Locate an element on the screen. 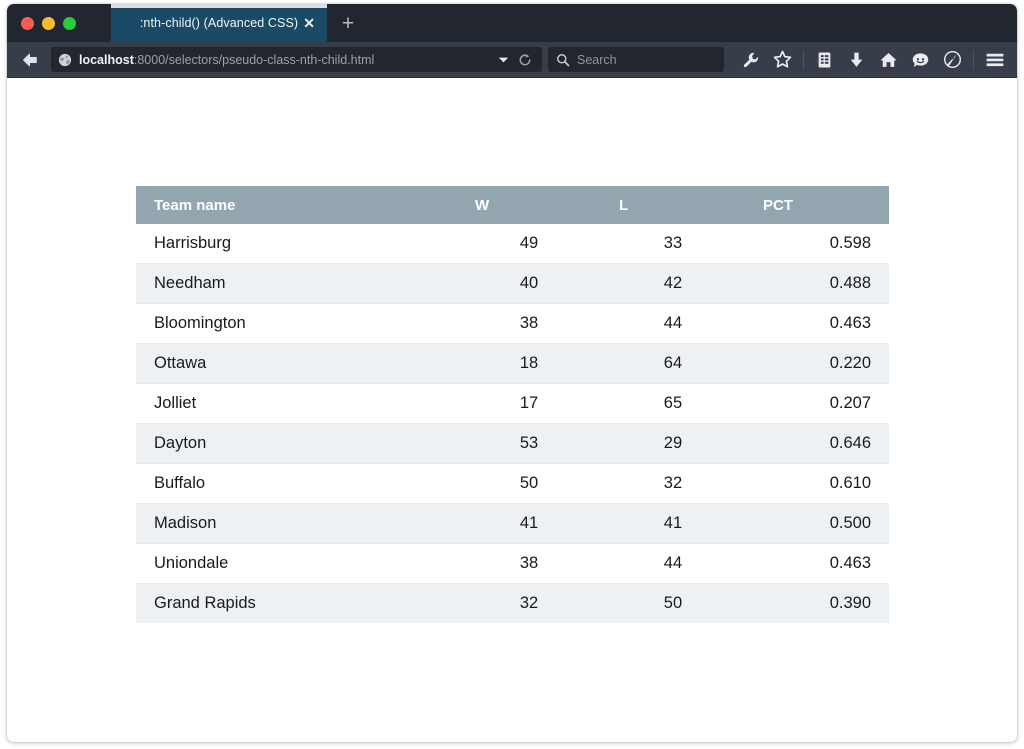 Image resolution: width=1024 pixels, height=749 pixels. zoom-window-button is located at coordinates (69, 23).